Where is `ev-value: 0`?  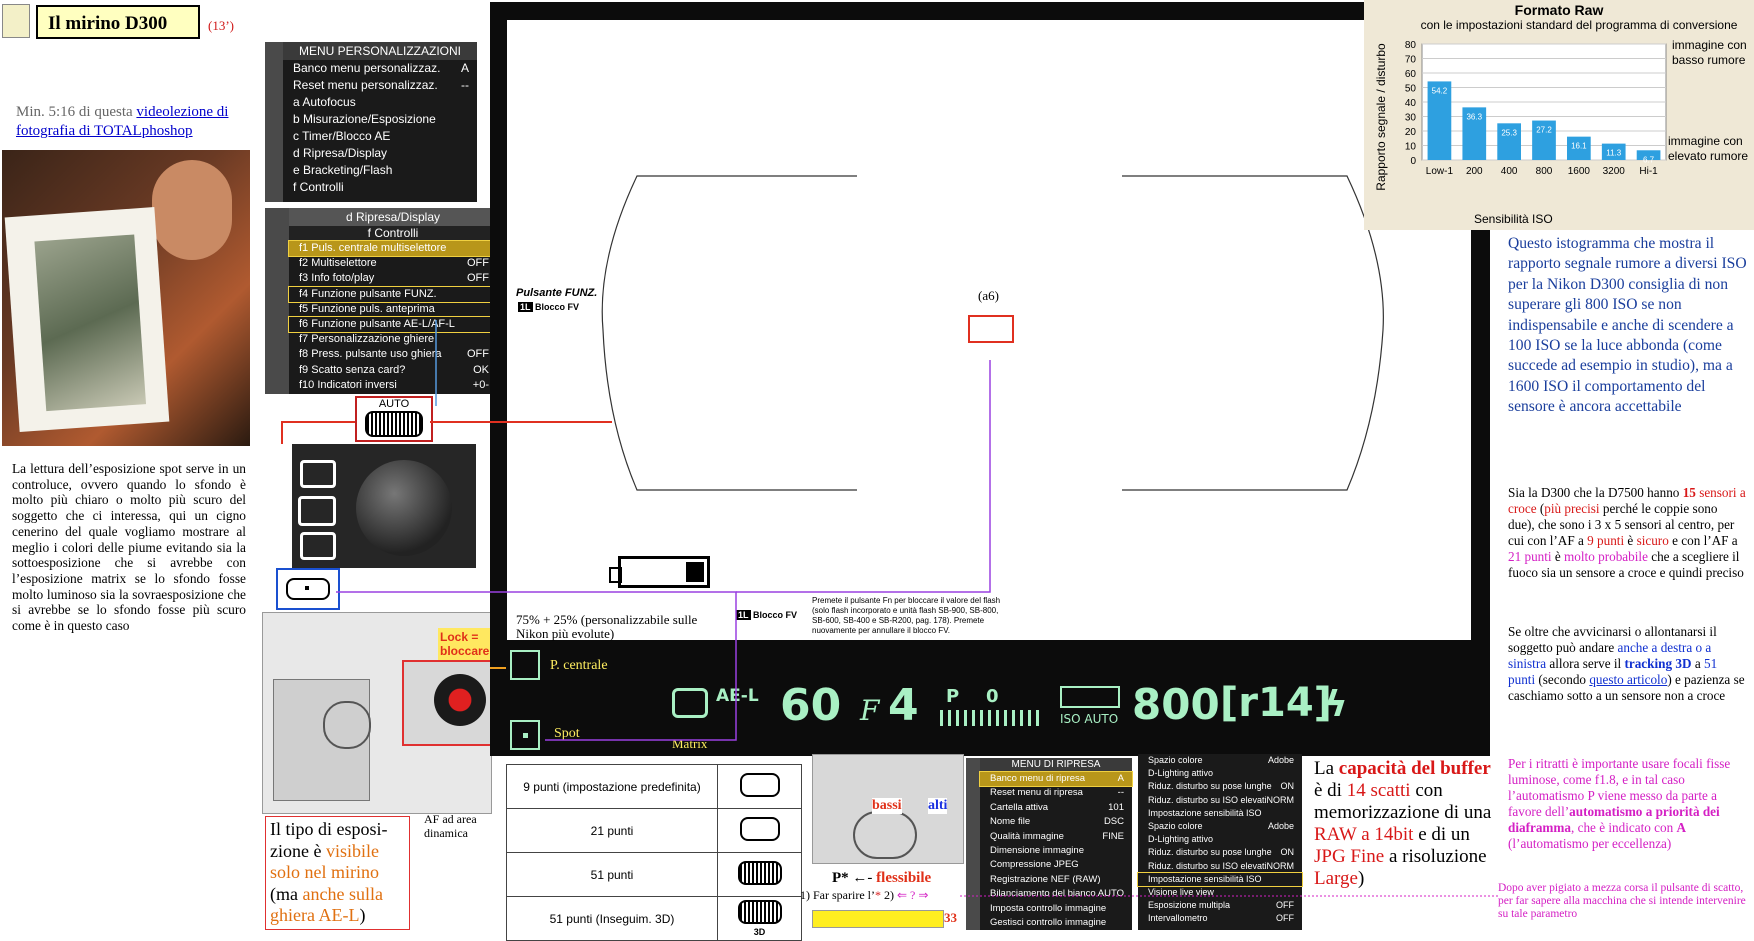 ev-value: 0 is located at coordinates (992, 696).